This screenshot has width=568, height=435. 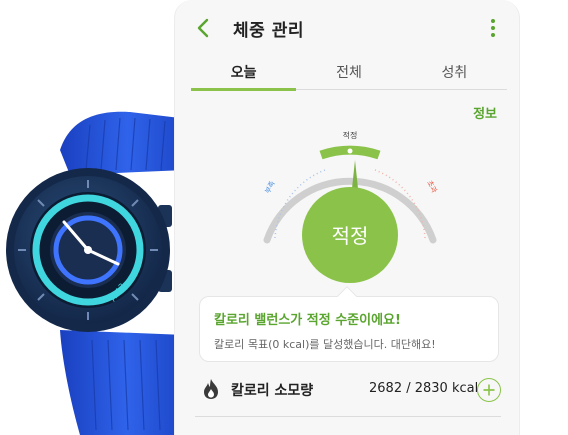 I want to click on gauge-left-label: 부족, so click(x=270, y=187).